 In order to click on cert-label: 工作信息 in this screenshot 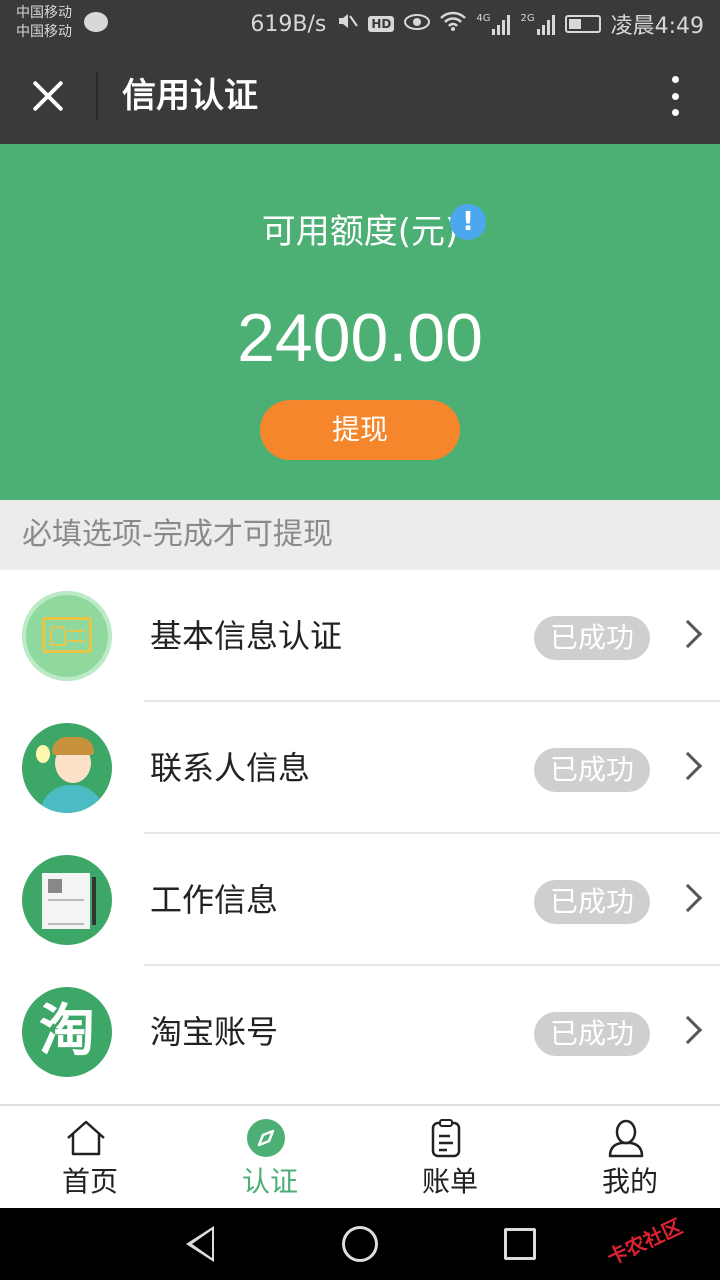, I will do `click(214, 900)`.